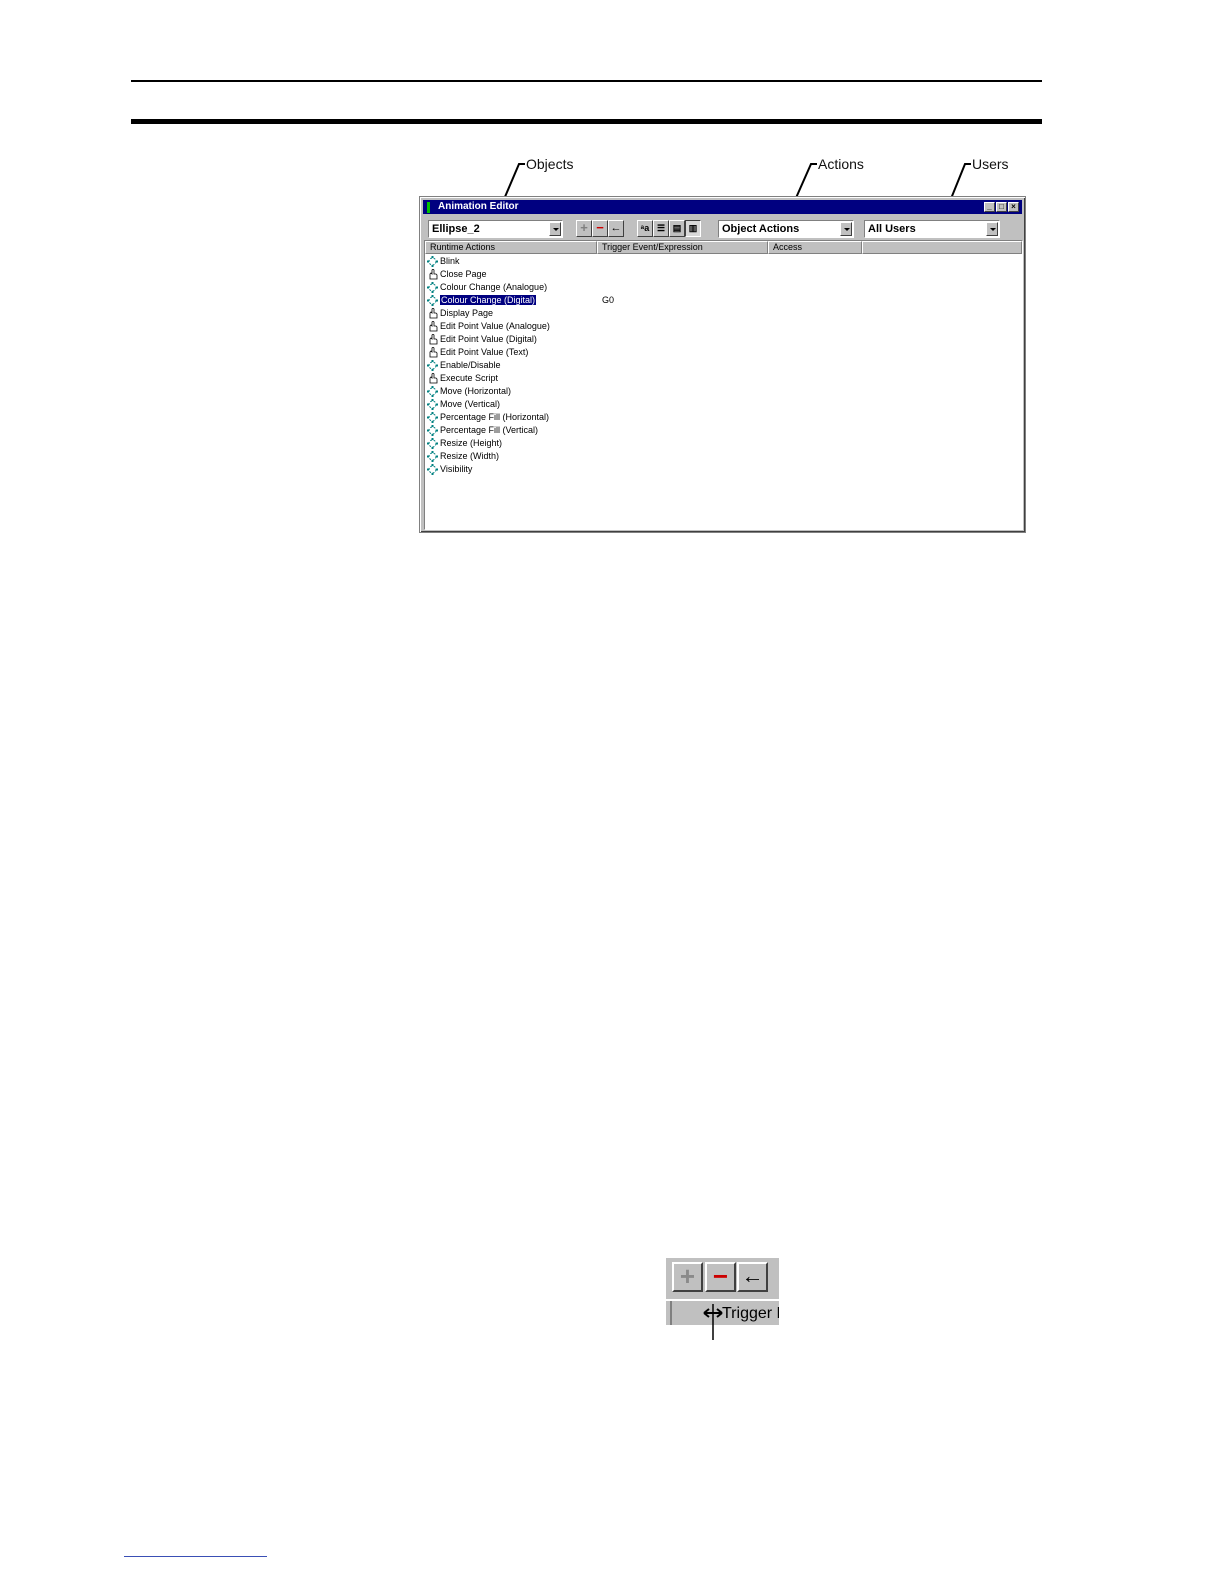 This screenshot has width=1224, height=1584. What do you see at coordinates (761, 229) in the screenshot?
I see `actions-select-value: Object Actions` at bounding box center [761, 229].